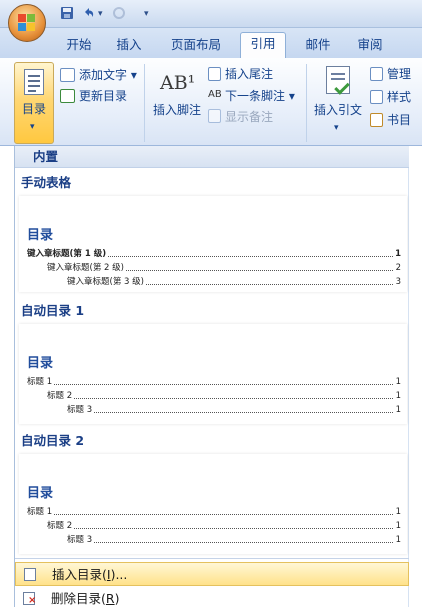 Image resolution: width=422 pixels, height=611 pixels. Describe the element at coordinates (103, 96) in the screenshot. I see `update-toc-button: 更新目录` at that location.